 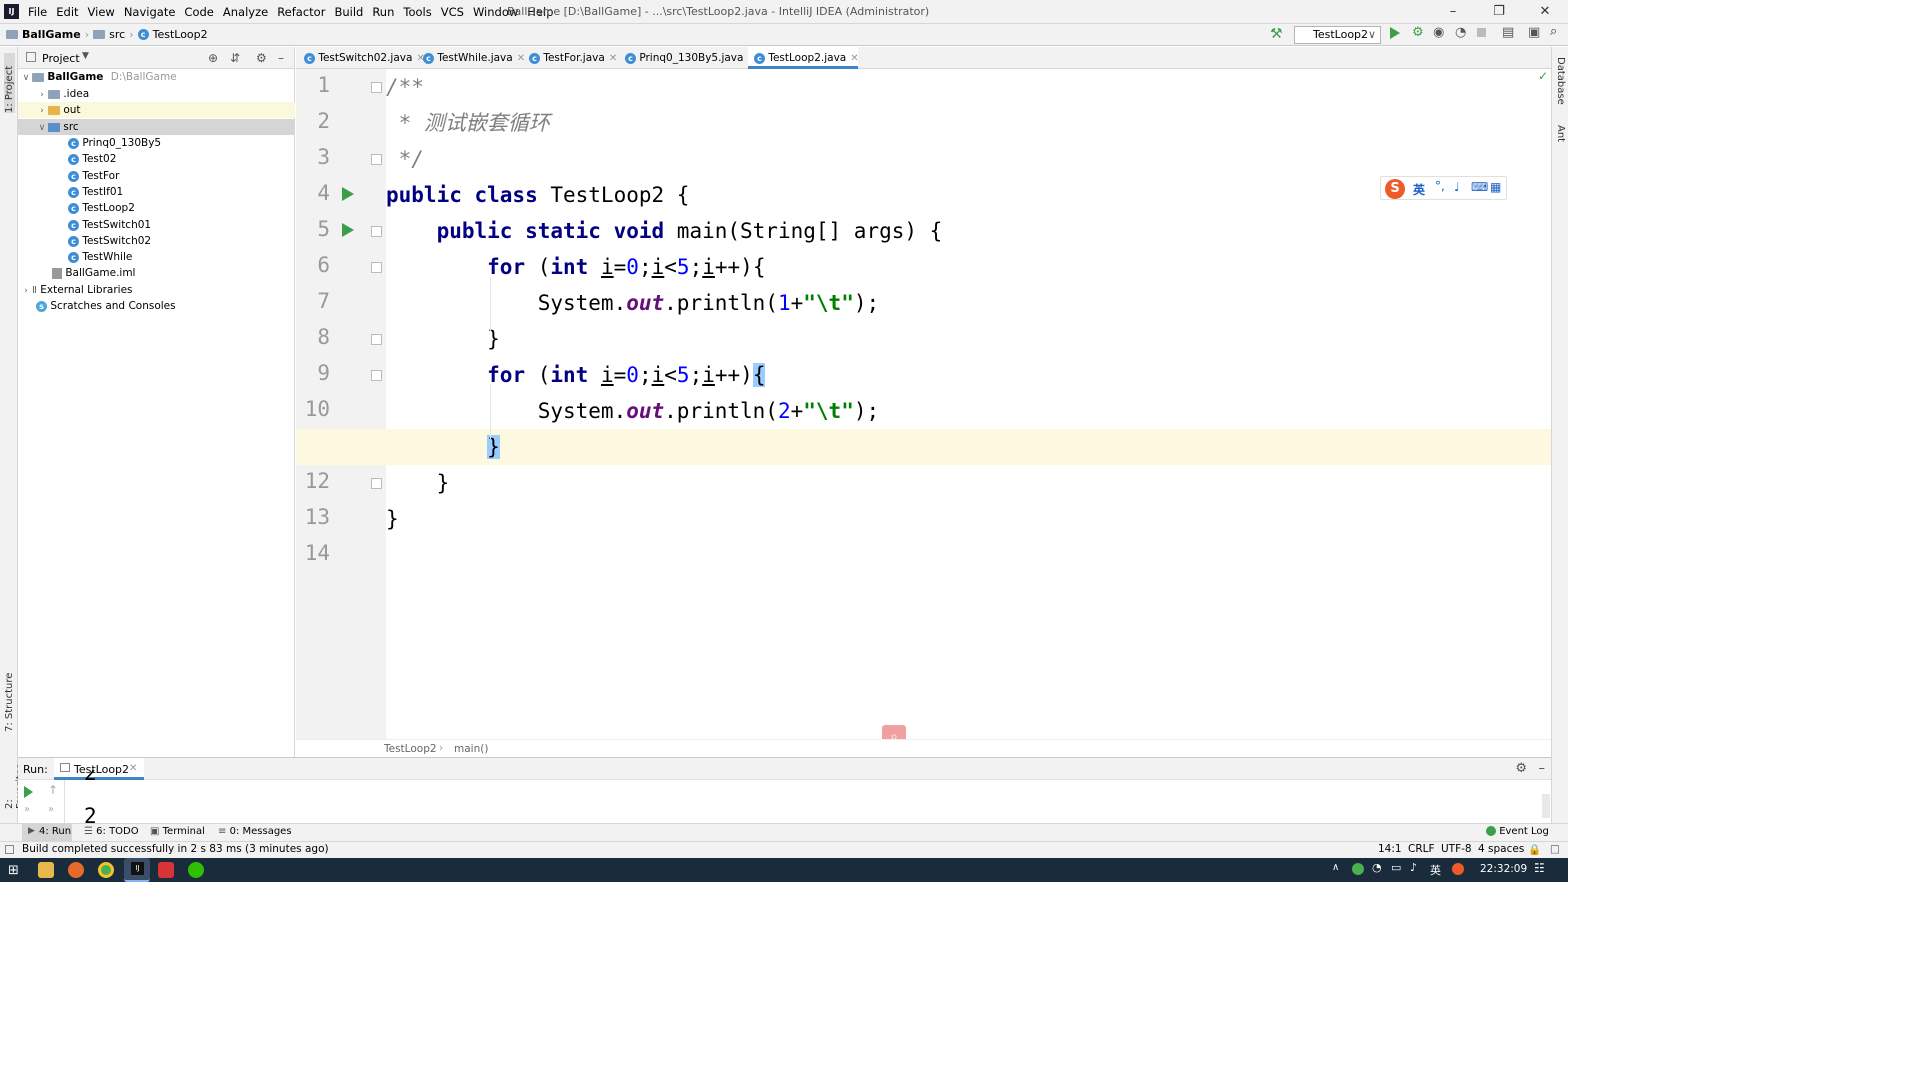 What do you see at coordinates (1534, 32) in the screenshot?
I see `layout-icon: ▣` at bounding box center [1534, 32].